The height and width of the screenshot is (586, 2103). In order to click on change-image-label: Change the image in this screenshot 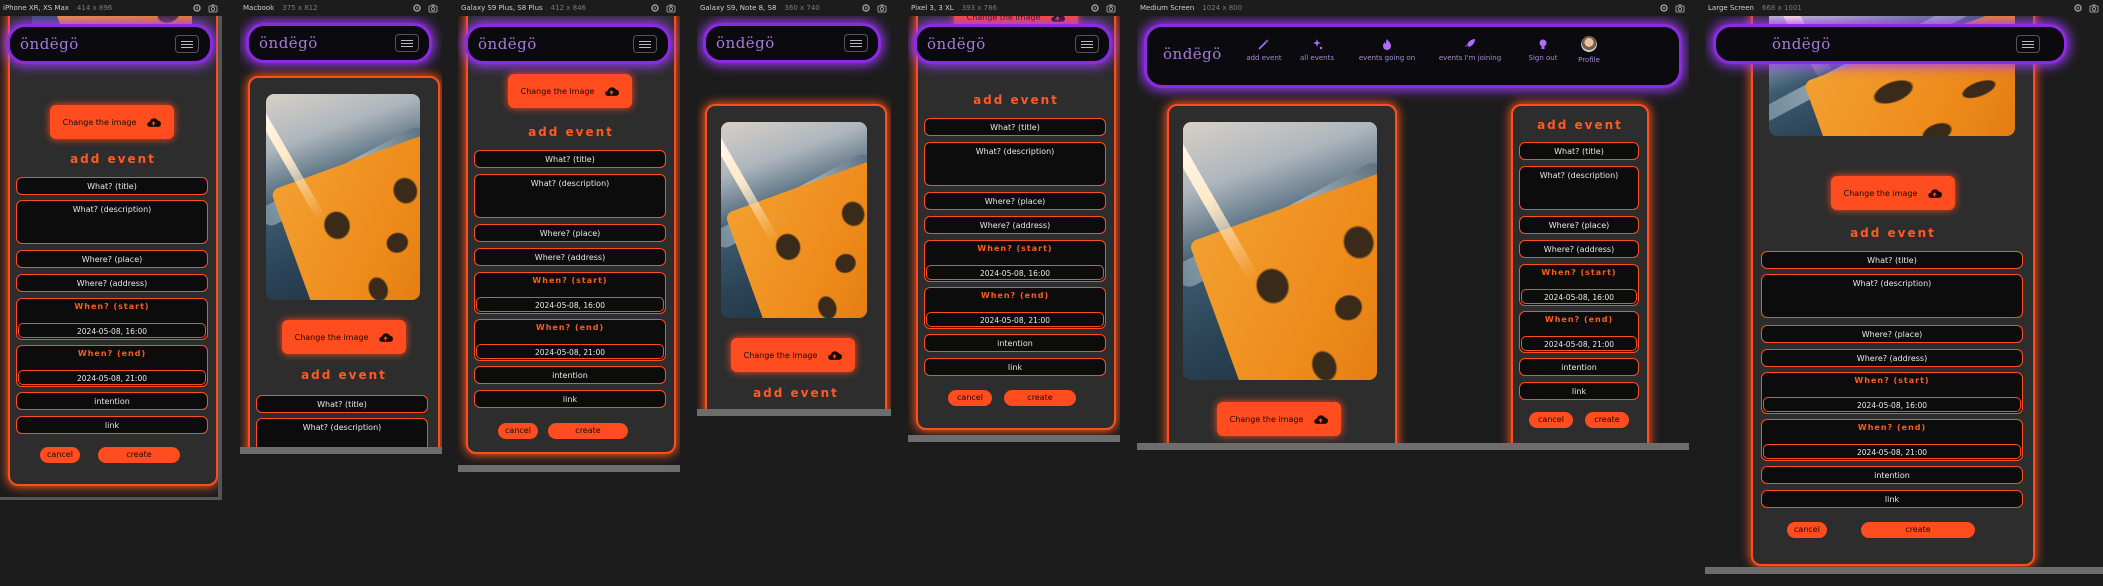, I will do `click(99, 122)`.